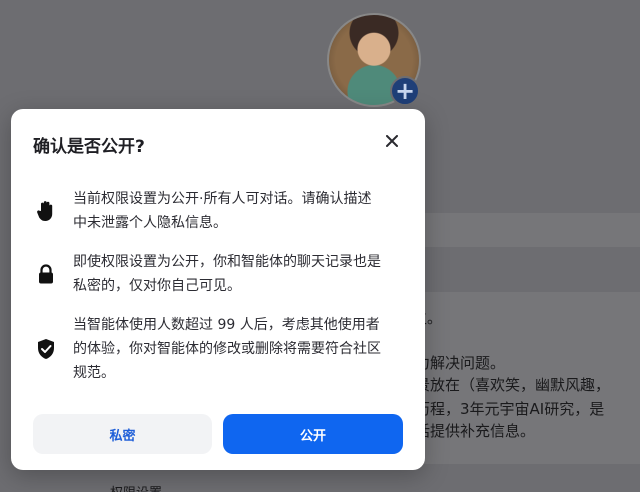  I want to click on lock-icon, so click(46, 274).